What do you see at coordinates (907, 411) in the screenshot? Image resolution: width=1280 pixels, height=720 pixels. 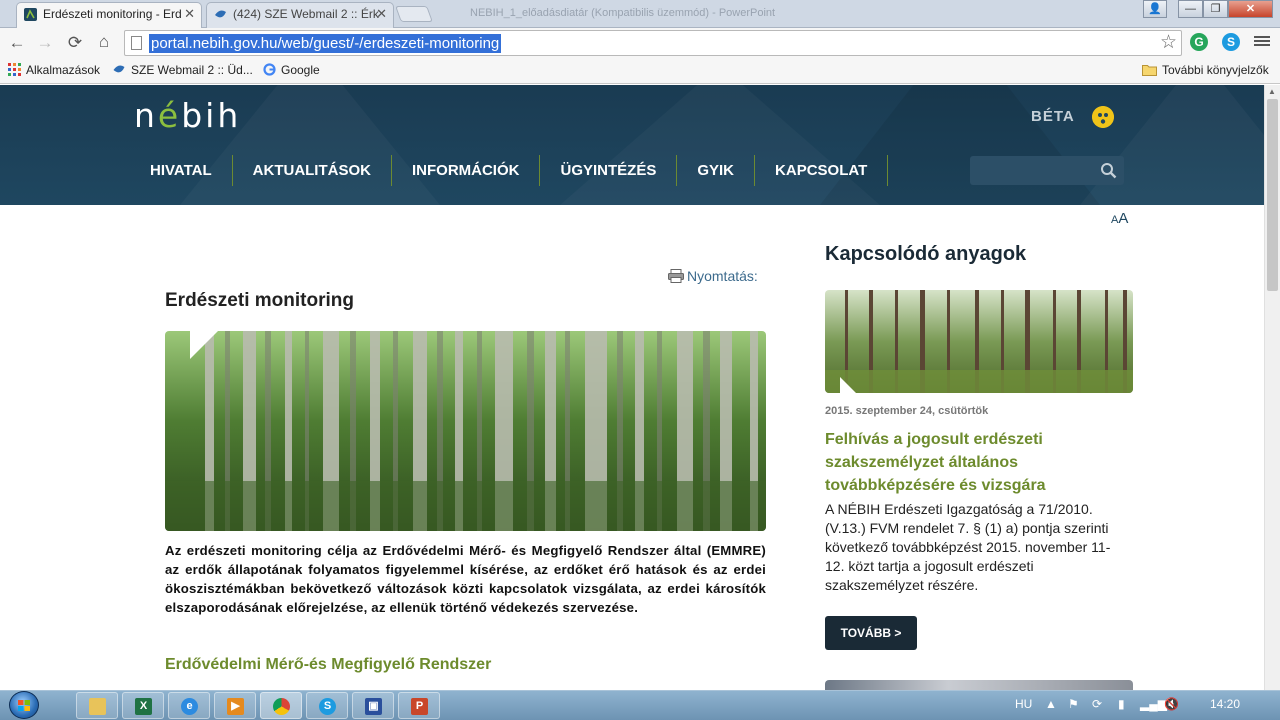 I see `news-date: 2015. szeptember 24, csütörtök` at bounding box center [907, 411].